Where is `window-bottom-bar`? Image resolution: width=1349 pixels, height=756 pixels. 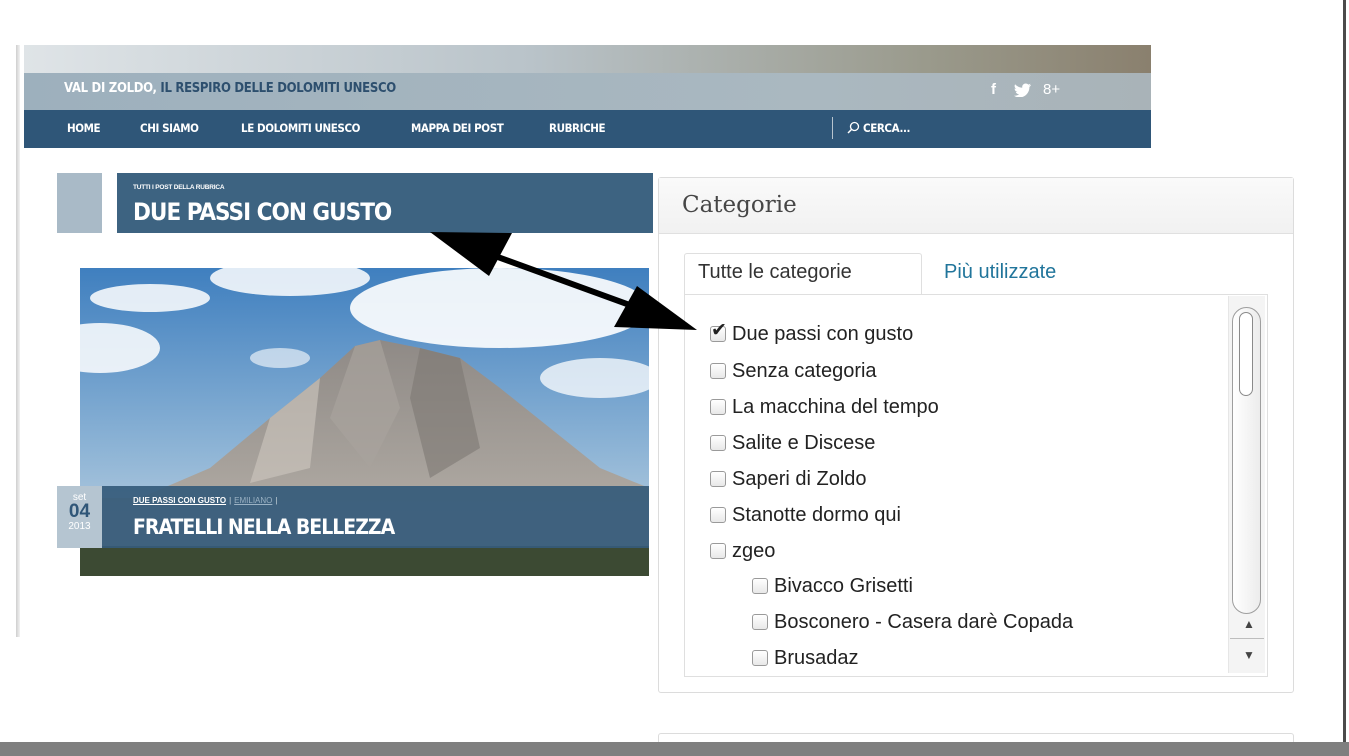 window-bottom-bar is located at coordinates (674, 749).